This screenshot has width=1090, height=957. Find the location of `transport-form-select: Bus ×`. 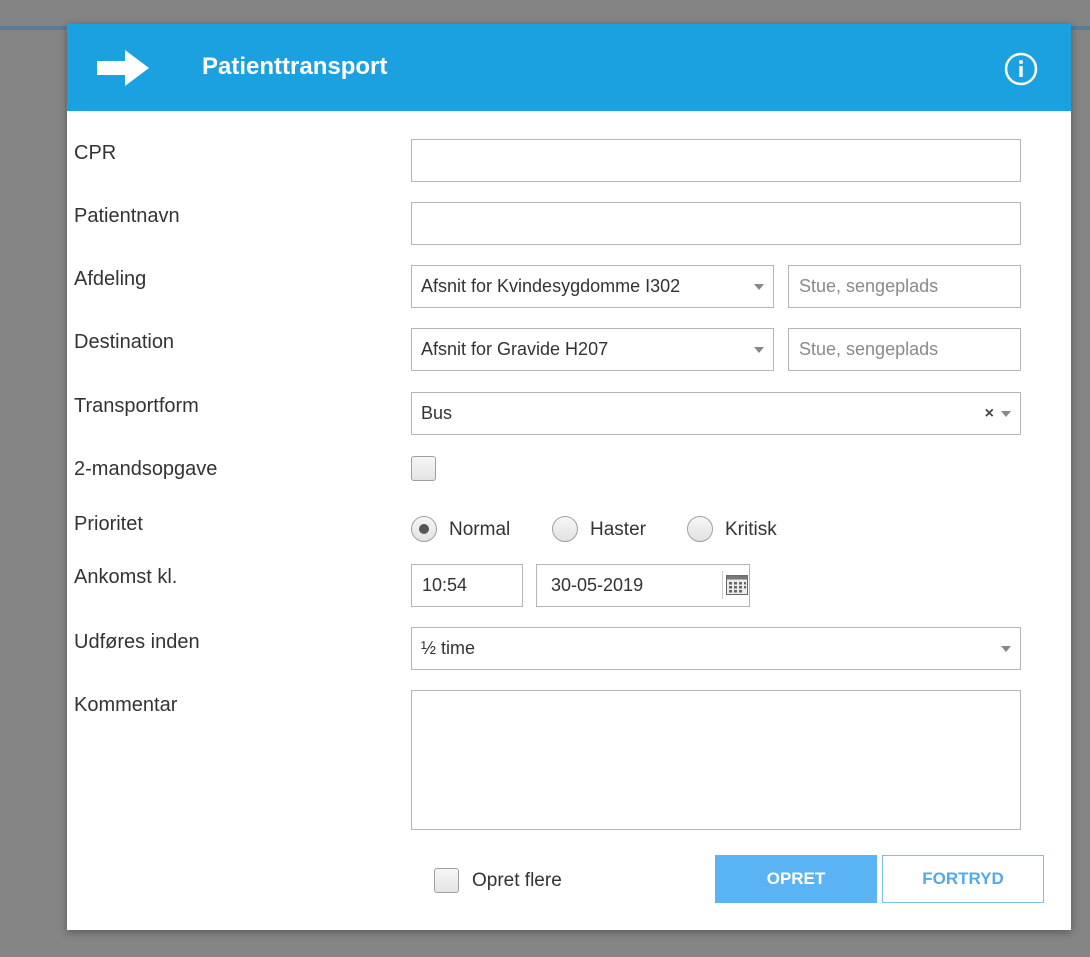

transport-form-select: Bus × is located at coordinates (716, 413).